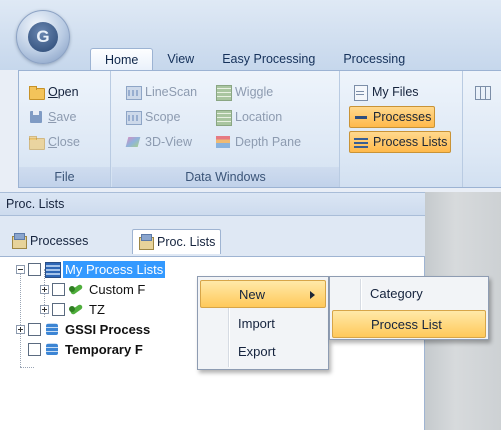  I want to click on menu-item-label: Category, so click(396, 293).